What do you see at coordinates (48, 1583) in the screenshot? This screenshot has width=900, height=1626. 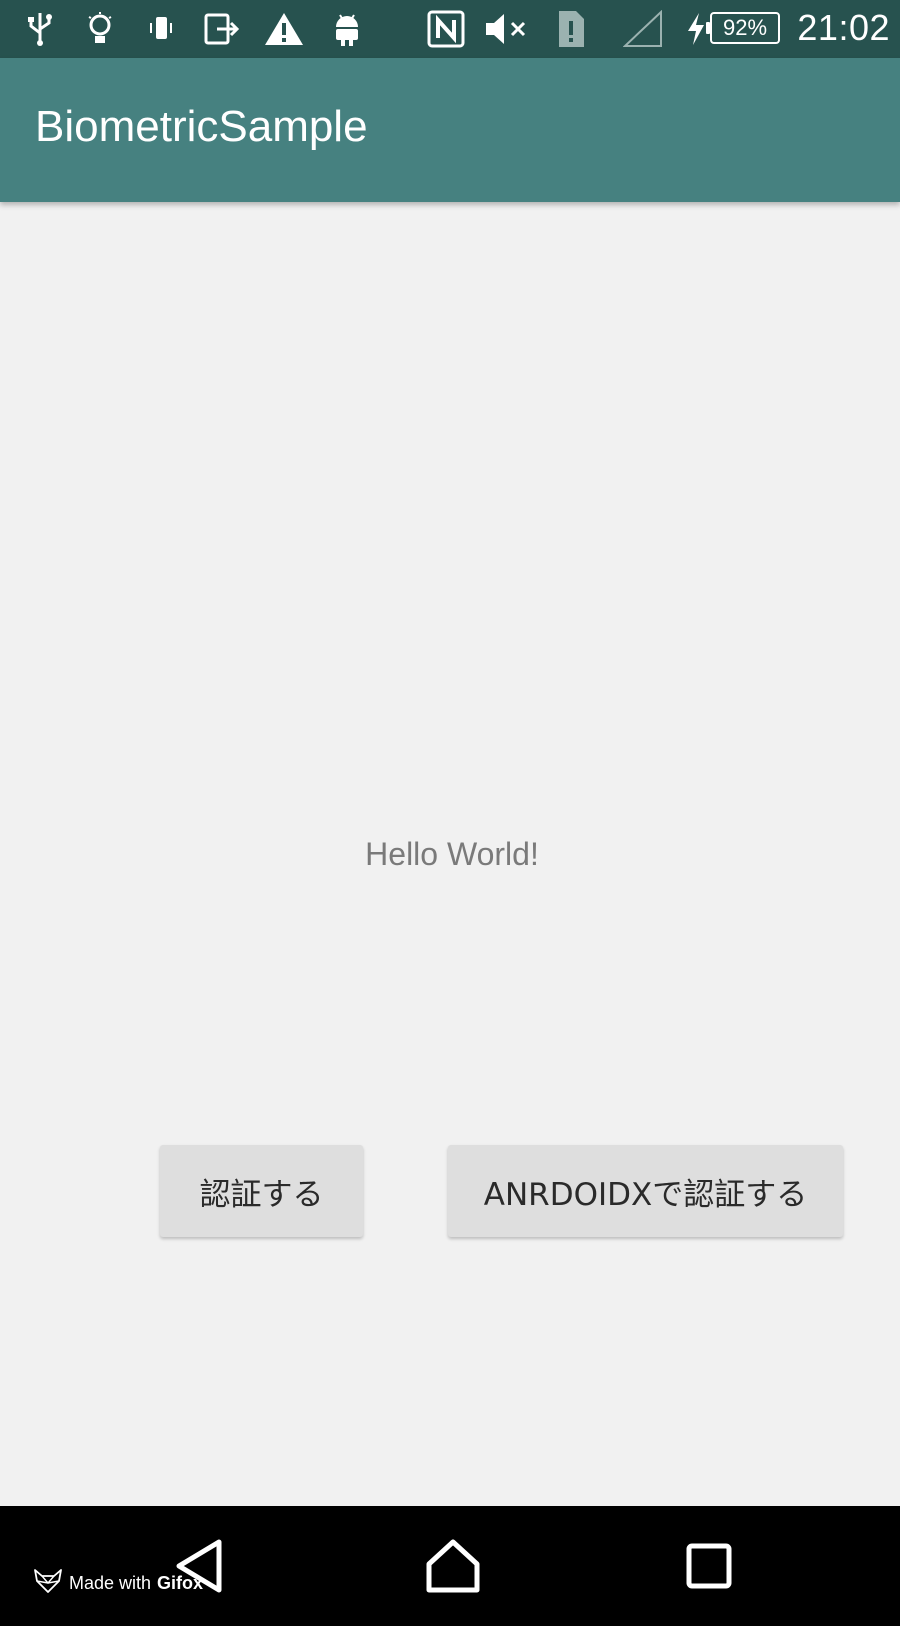 I see `gifox-fox-icon` at bounding box center [48, 1583].